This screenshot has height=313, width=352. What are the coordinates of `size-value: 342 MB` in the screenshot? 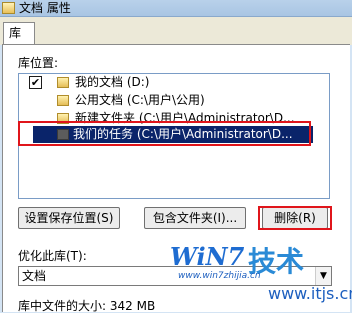 It's located at (132, 306).